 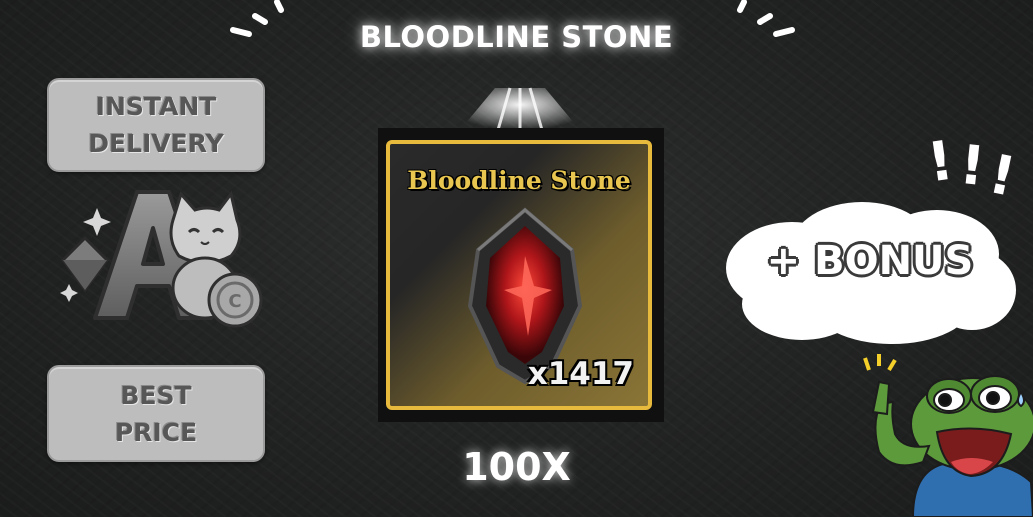 What do you see at coordinates (520, 109) in the screenshot?
I see `spotlight-glow` at bounding box center [520, 109].